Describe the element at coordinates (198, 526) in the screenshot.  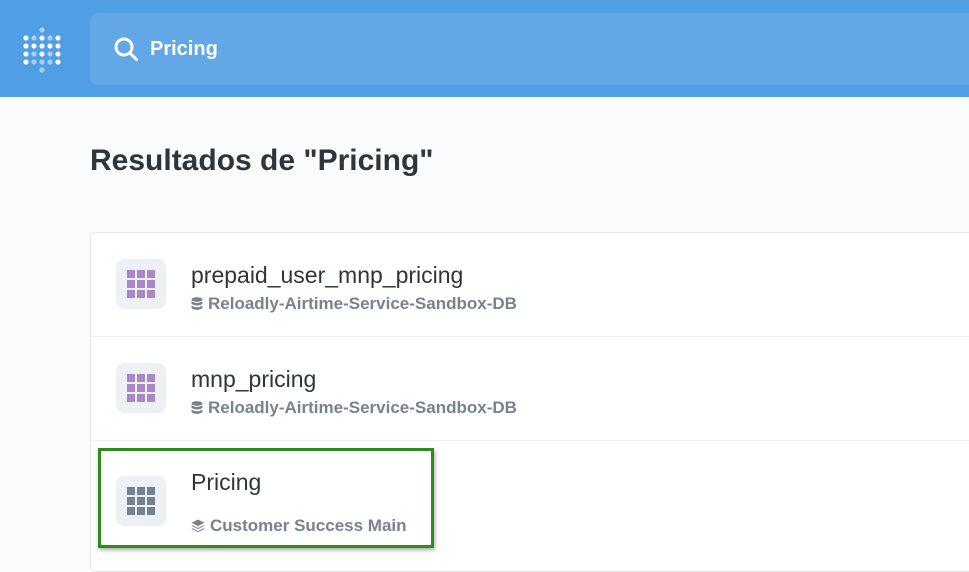
I see `layers-icon` at that location.